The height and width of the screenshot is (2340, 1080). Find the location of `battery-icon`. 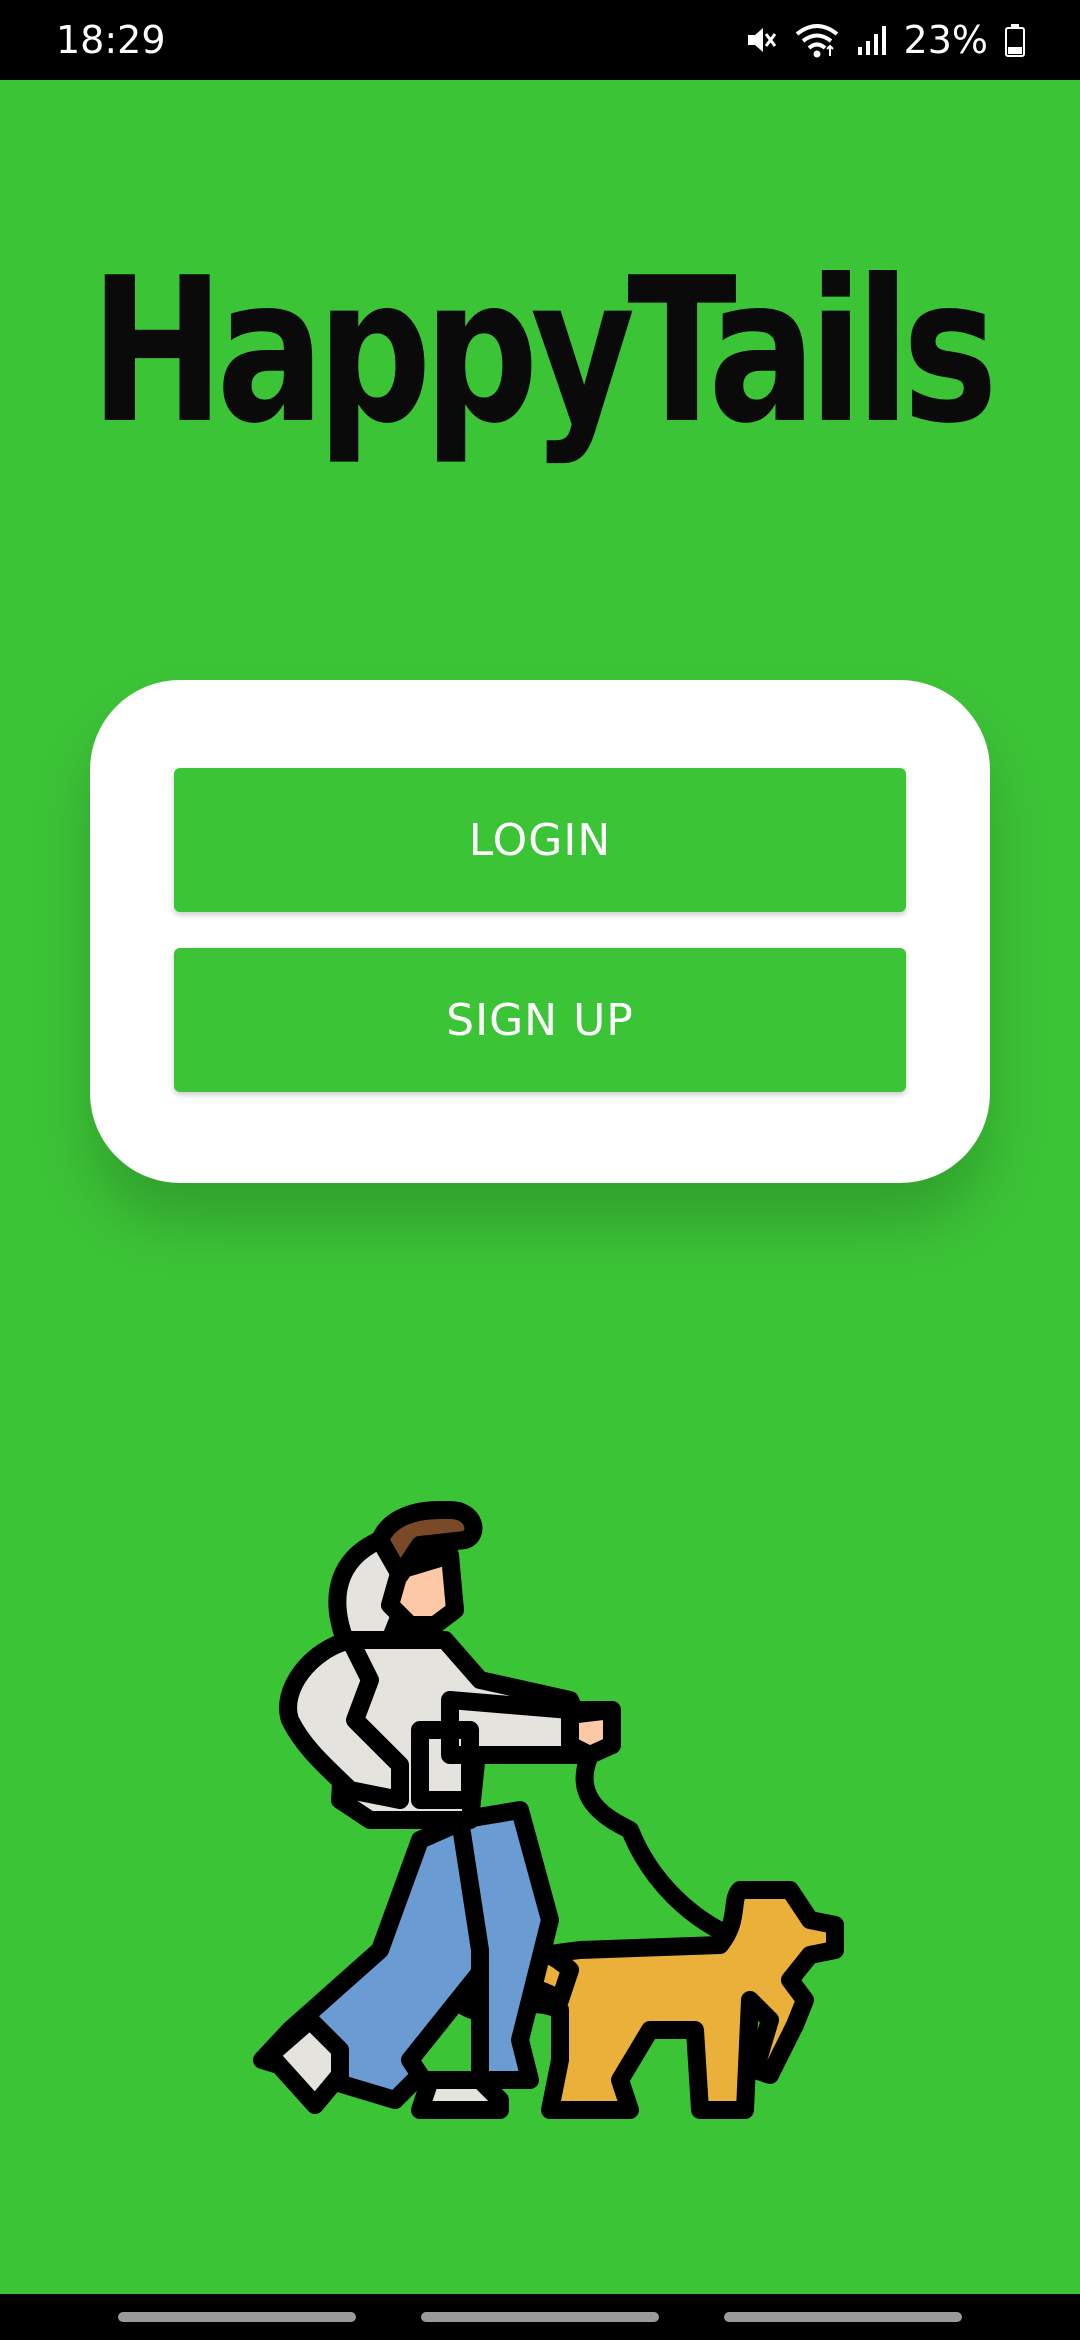

battery-icon is located at coordinates (1015, 40).